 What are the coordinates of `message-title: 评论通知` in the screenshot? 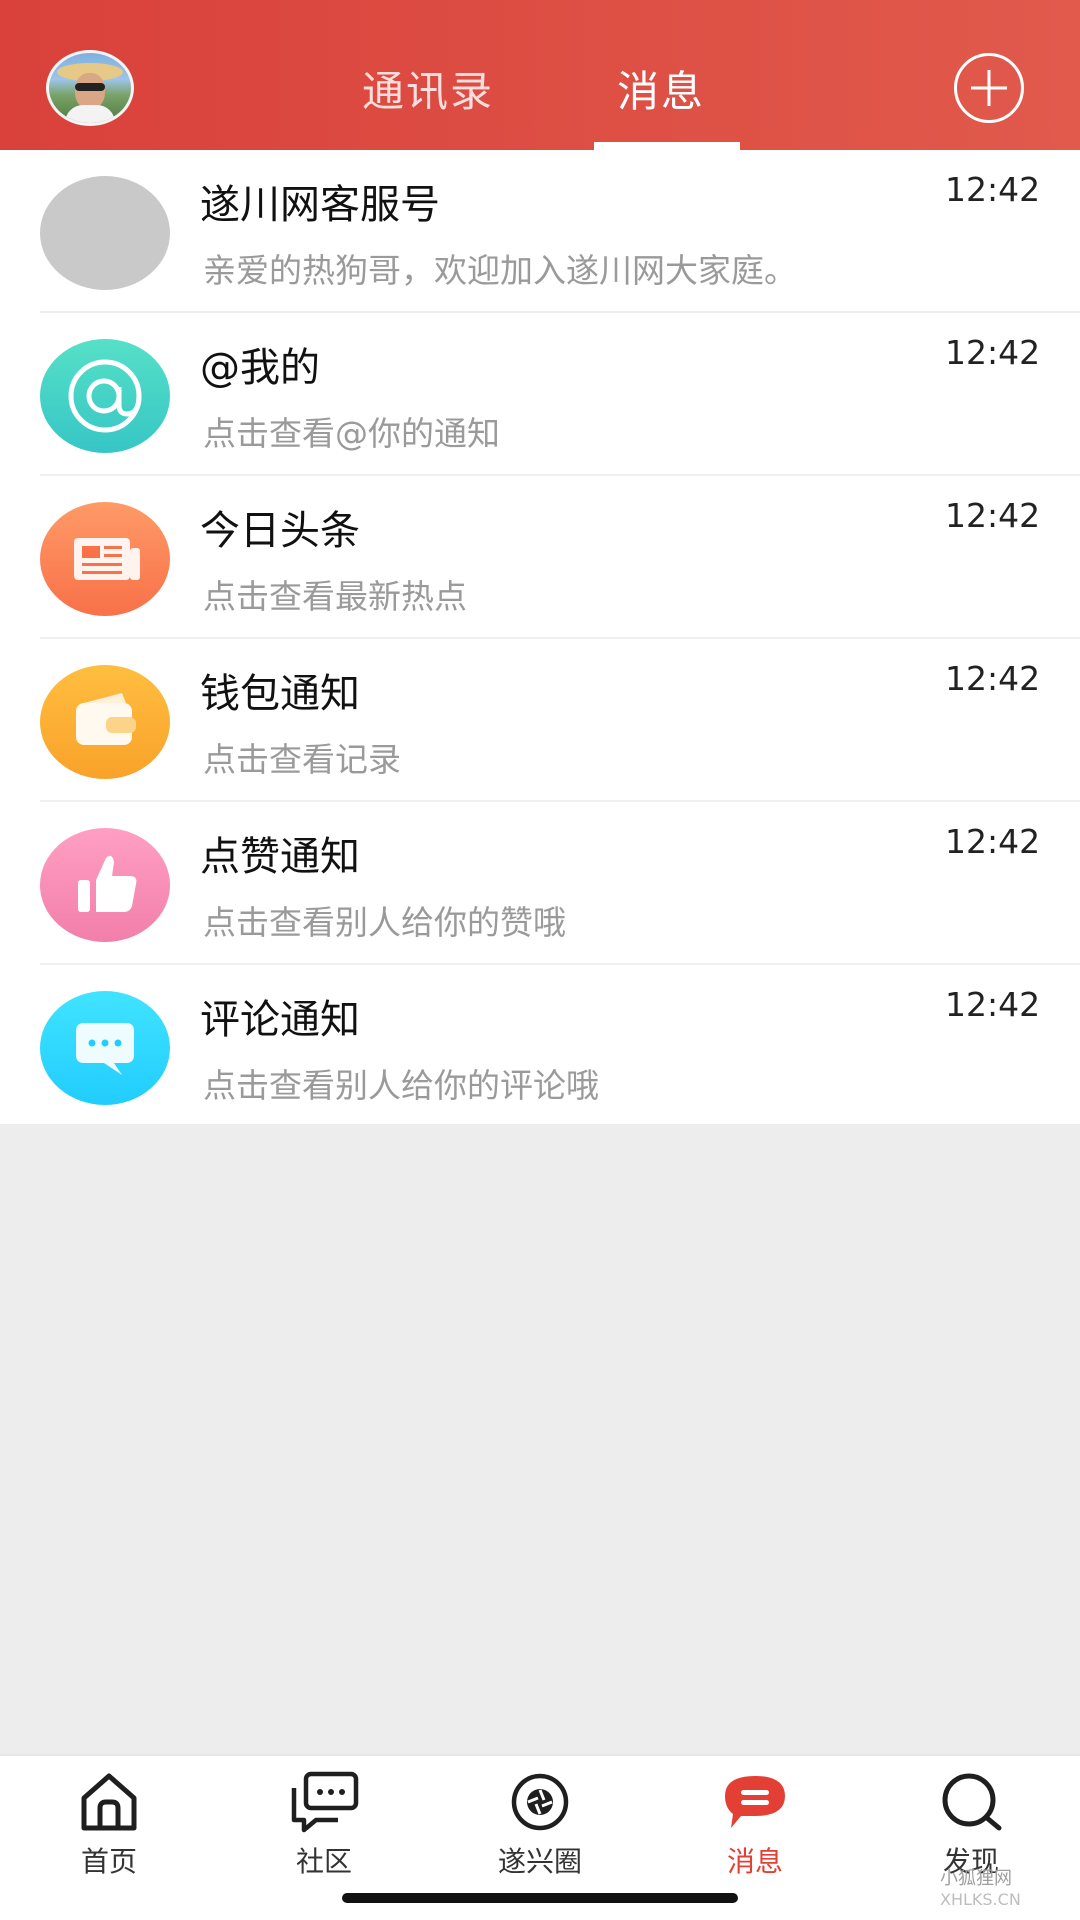 It's located at (280, 1020).